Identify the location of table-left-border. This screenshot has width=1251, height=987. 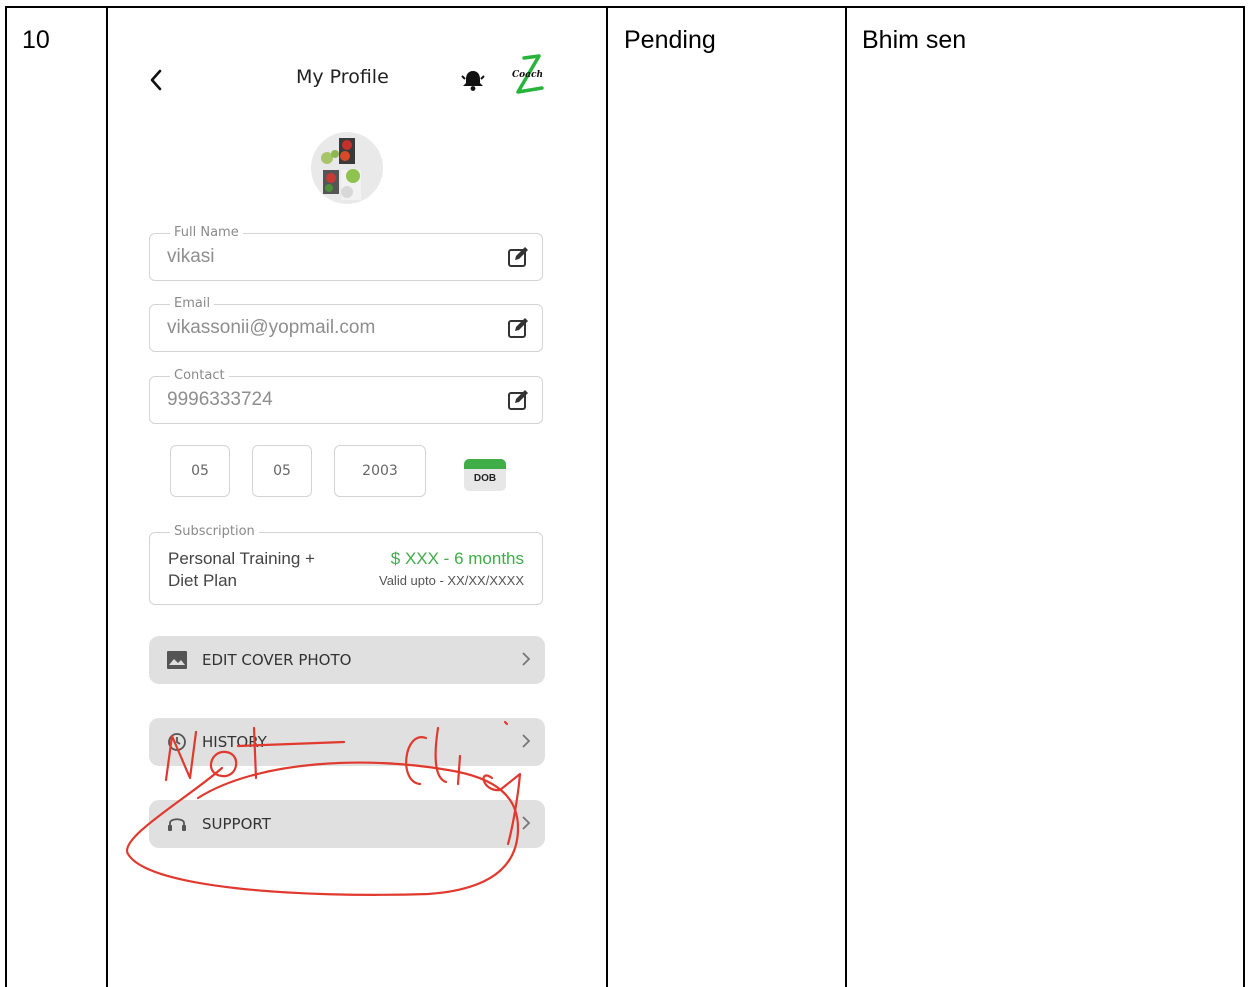
(6, 496).